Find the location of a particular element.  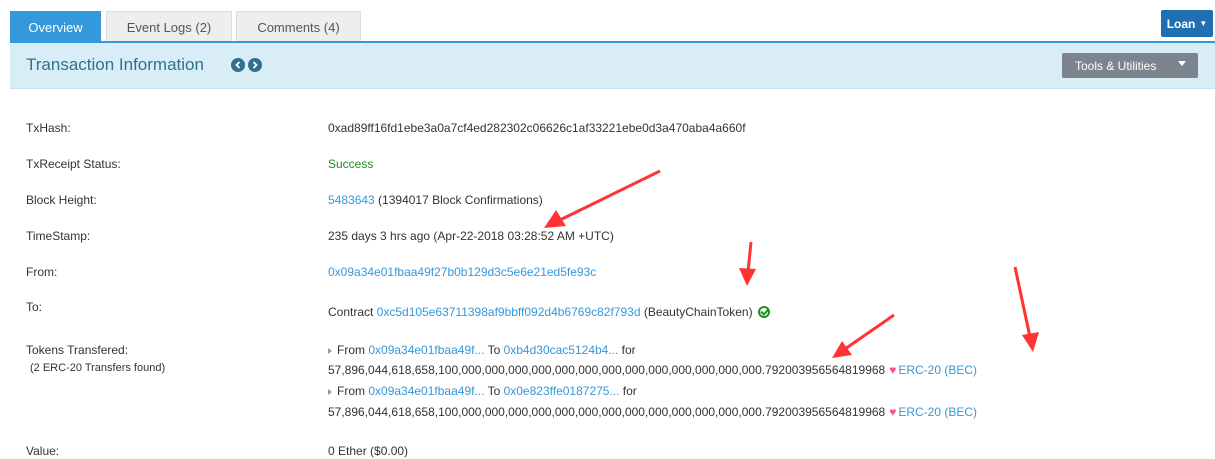

timestamp-label: TimeStamp: is located at coordinates (58, 236).